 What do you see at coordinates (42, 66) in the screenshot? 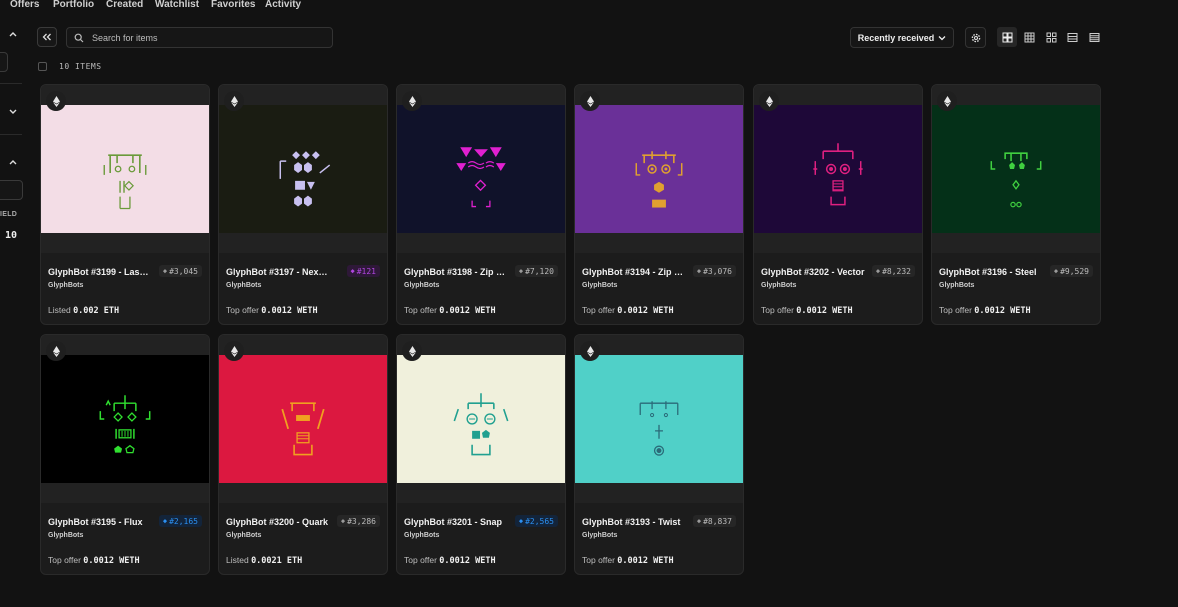
I see `select-all-checkbox` at bounding box center [42, 66].